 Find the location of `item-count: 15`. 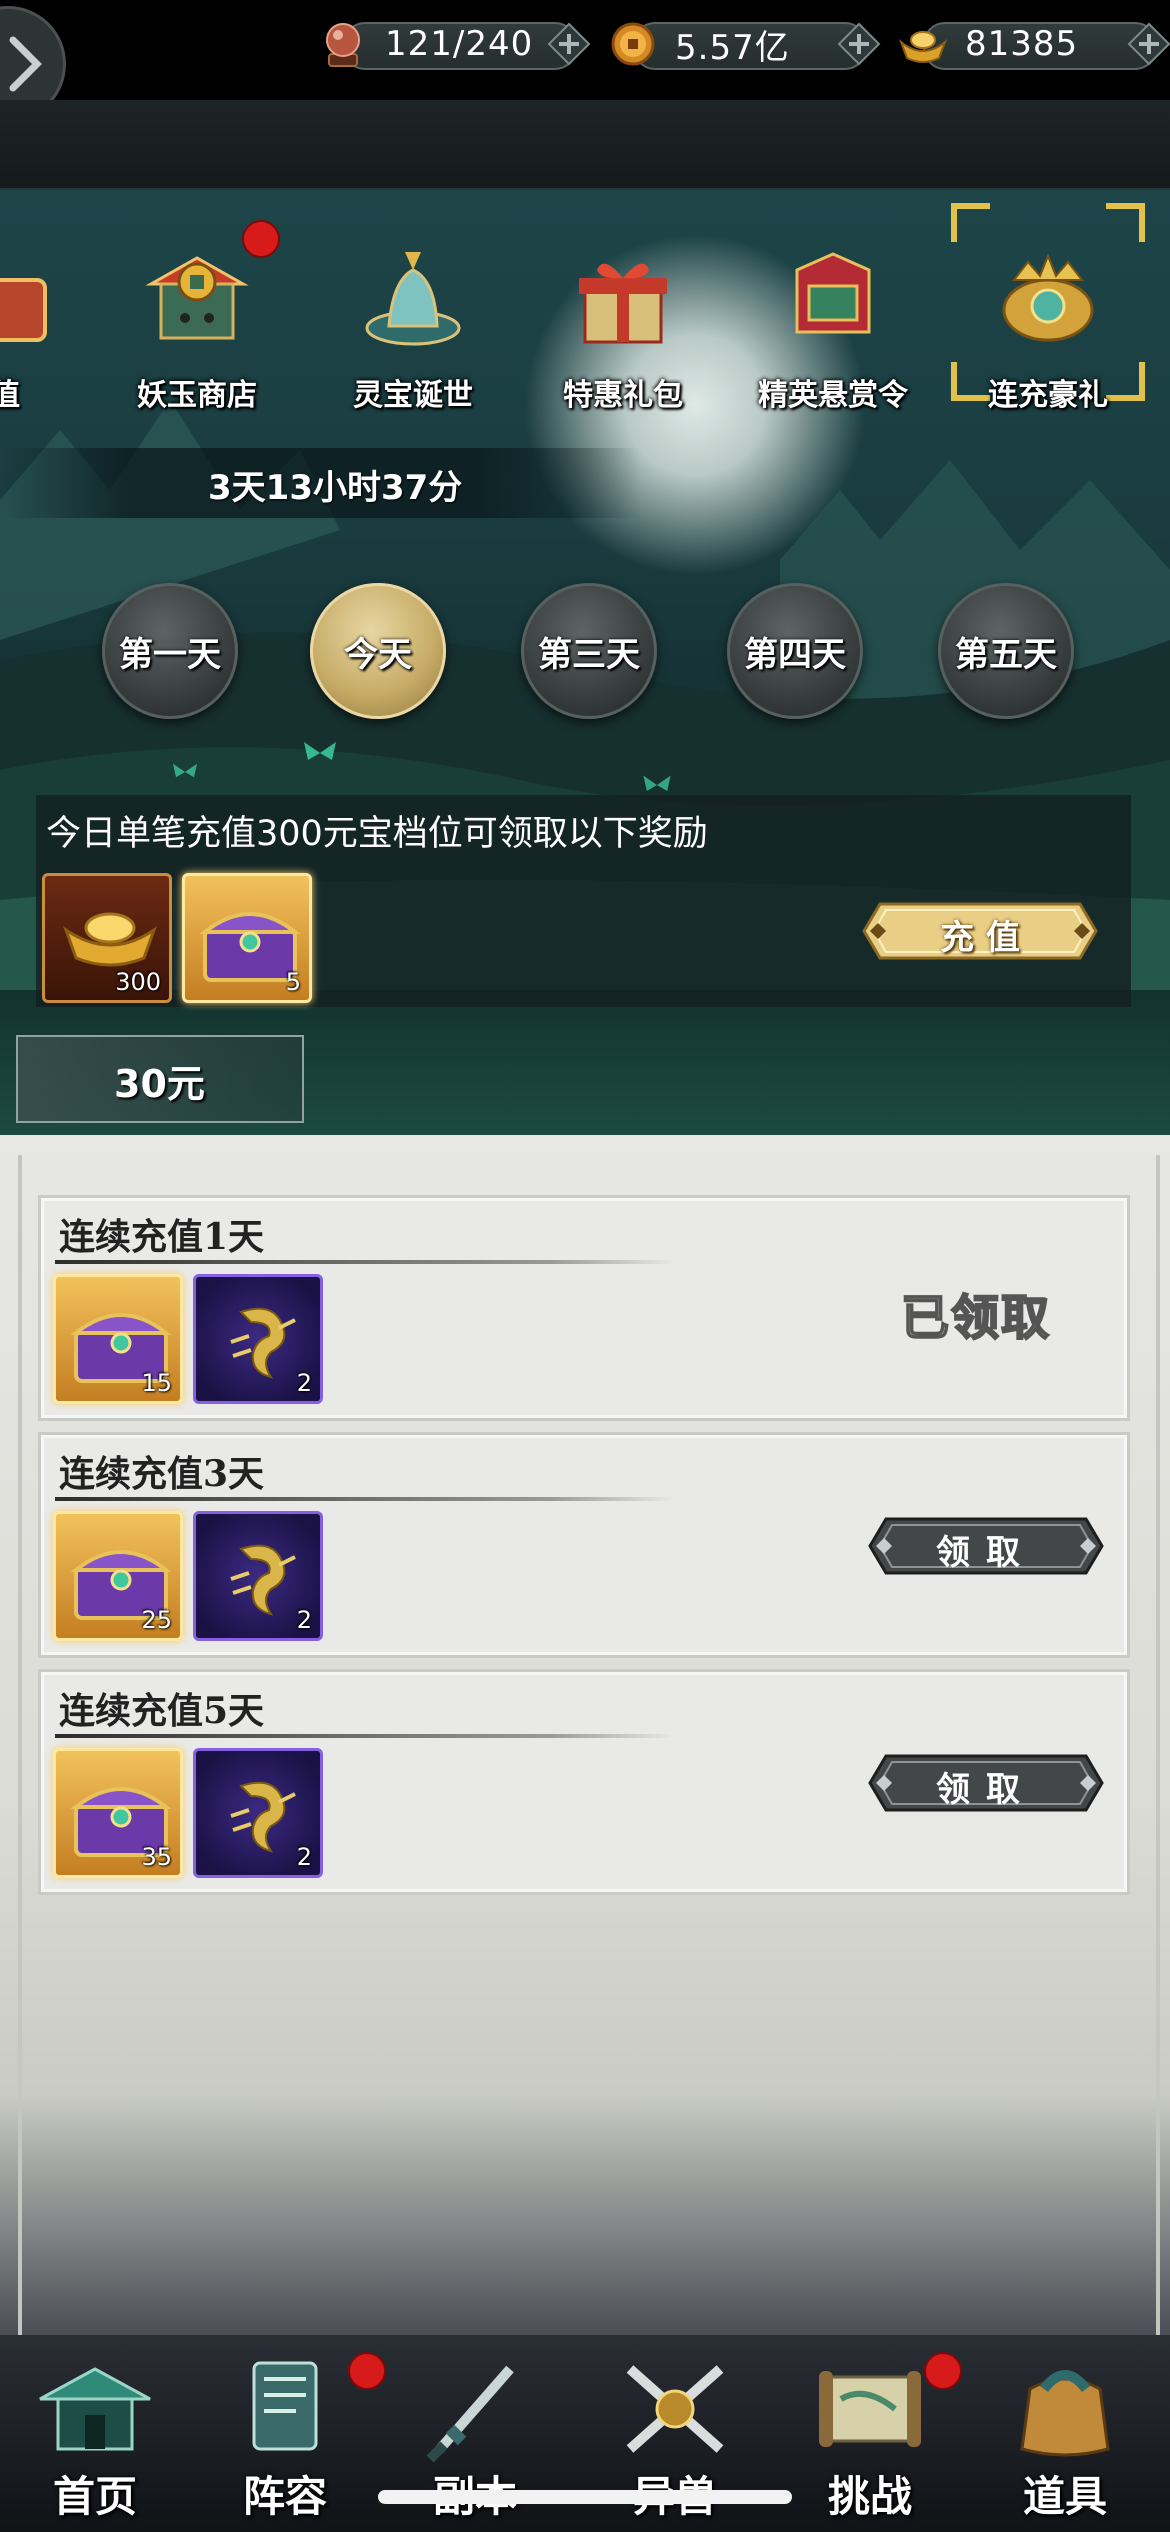

item-count: 15 is located at coordinates (156, 1383).